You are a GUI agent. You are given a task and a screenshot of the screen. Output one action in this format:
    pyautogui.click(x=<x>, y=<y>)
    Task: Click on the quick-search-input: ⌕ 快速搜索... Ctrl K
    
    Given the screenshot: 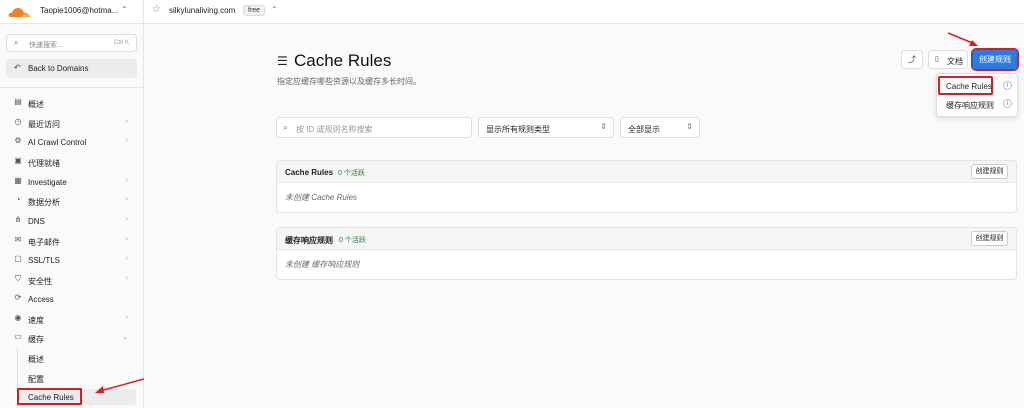 What is the action you would take?
    pyautogui.click(x=71, y=43)
    